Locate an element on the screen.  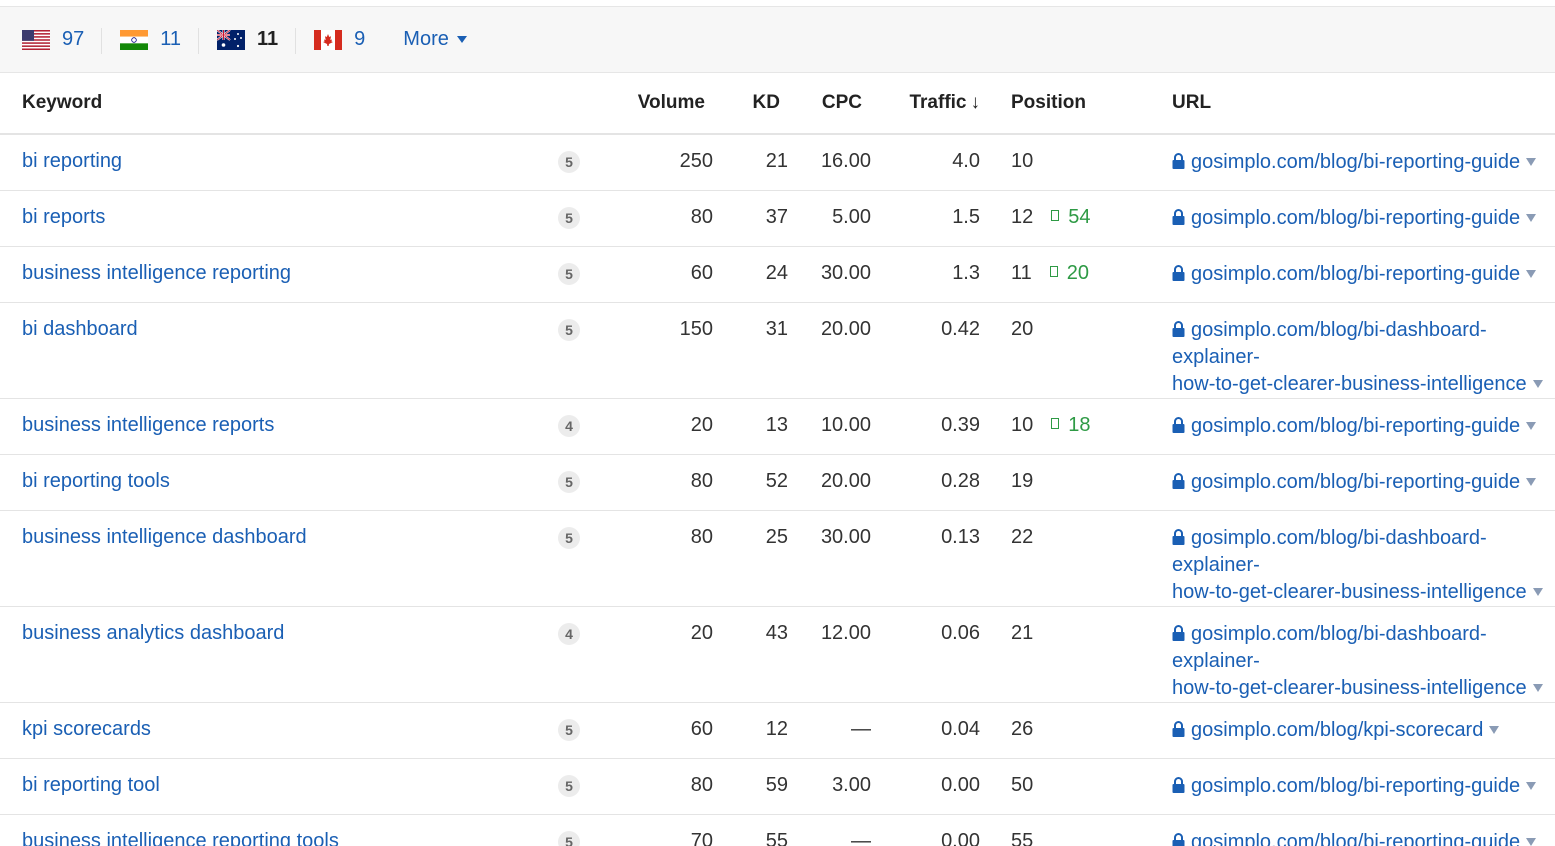
keyword-link: business intelligence dashboard is located at coordinates (164, 537).